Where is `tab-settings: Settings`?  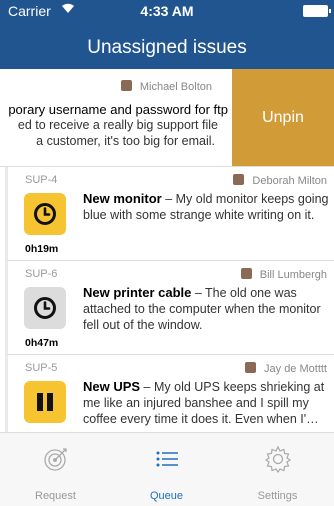 tab-settings: Settings is located at coordinates (277, 469).